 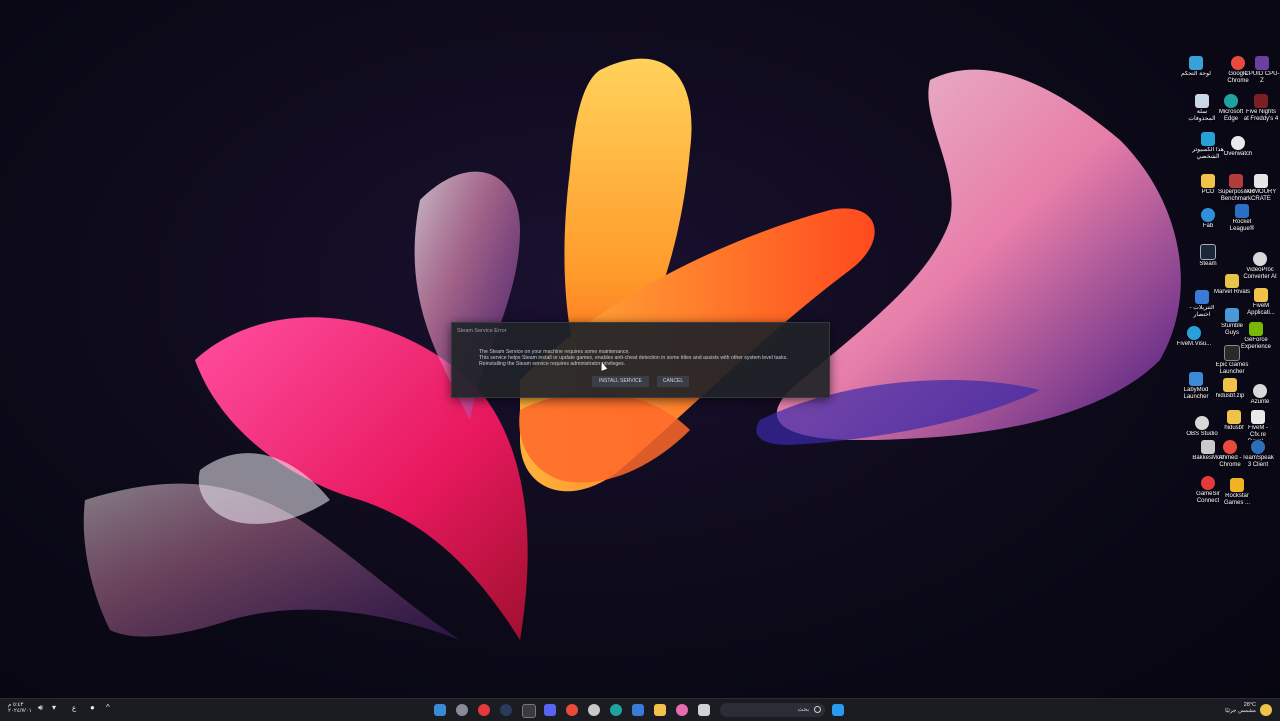 I want to click on desktop-icon-label: TeamSpeak 3 Client, so click(x=1258, y=461).